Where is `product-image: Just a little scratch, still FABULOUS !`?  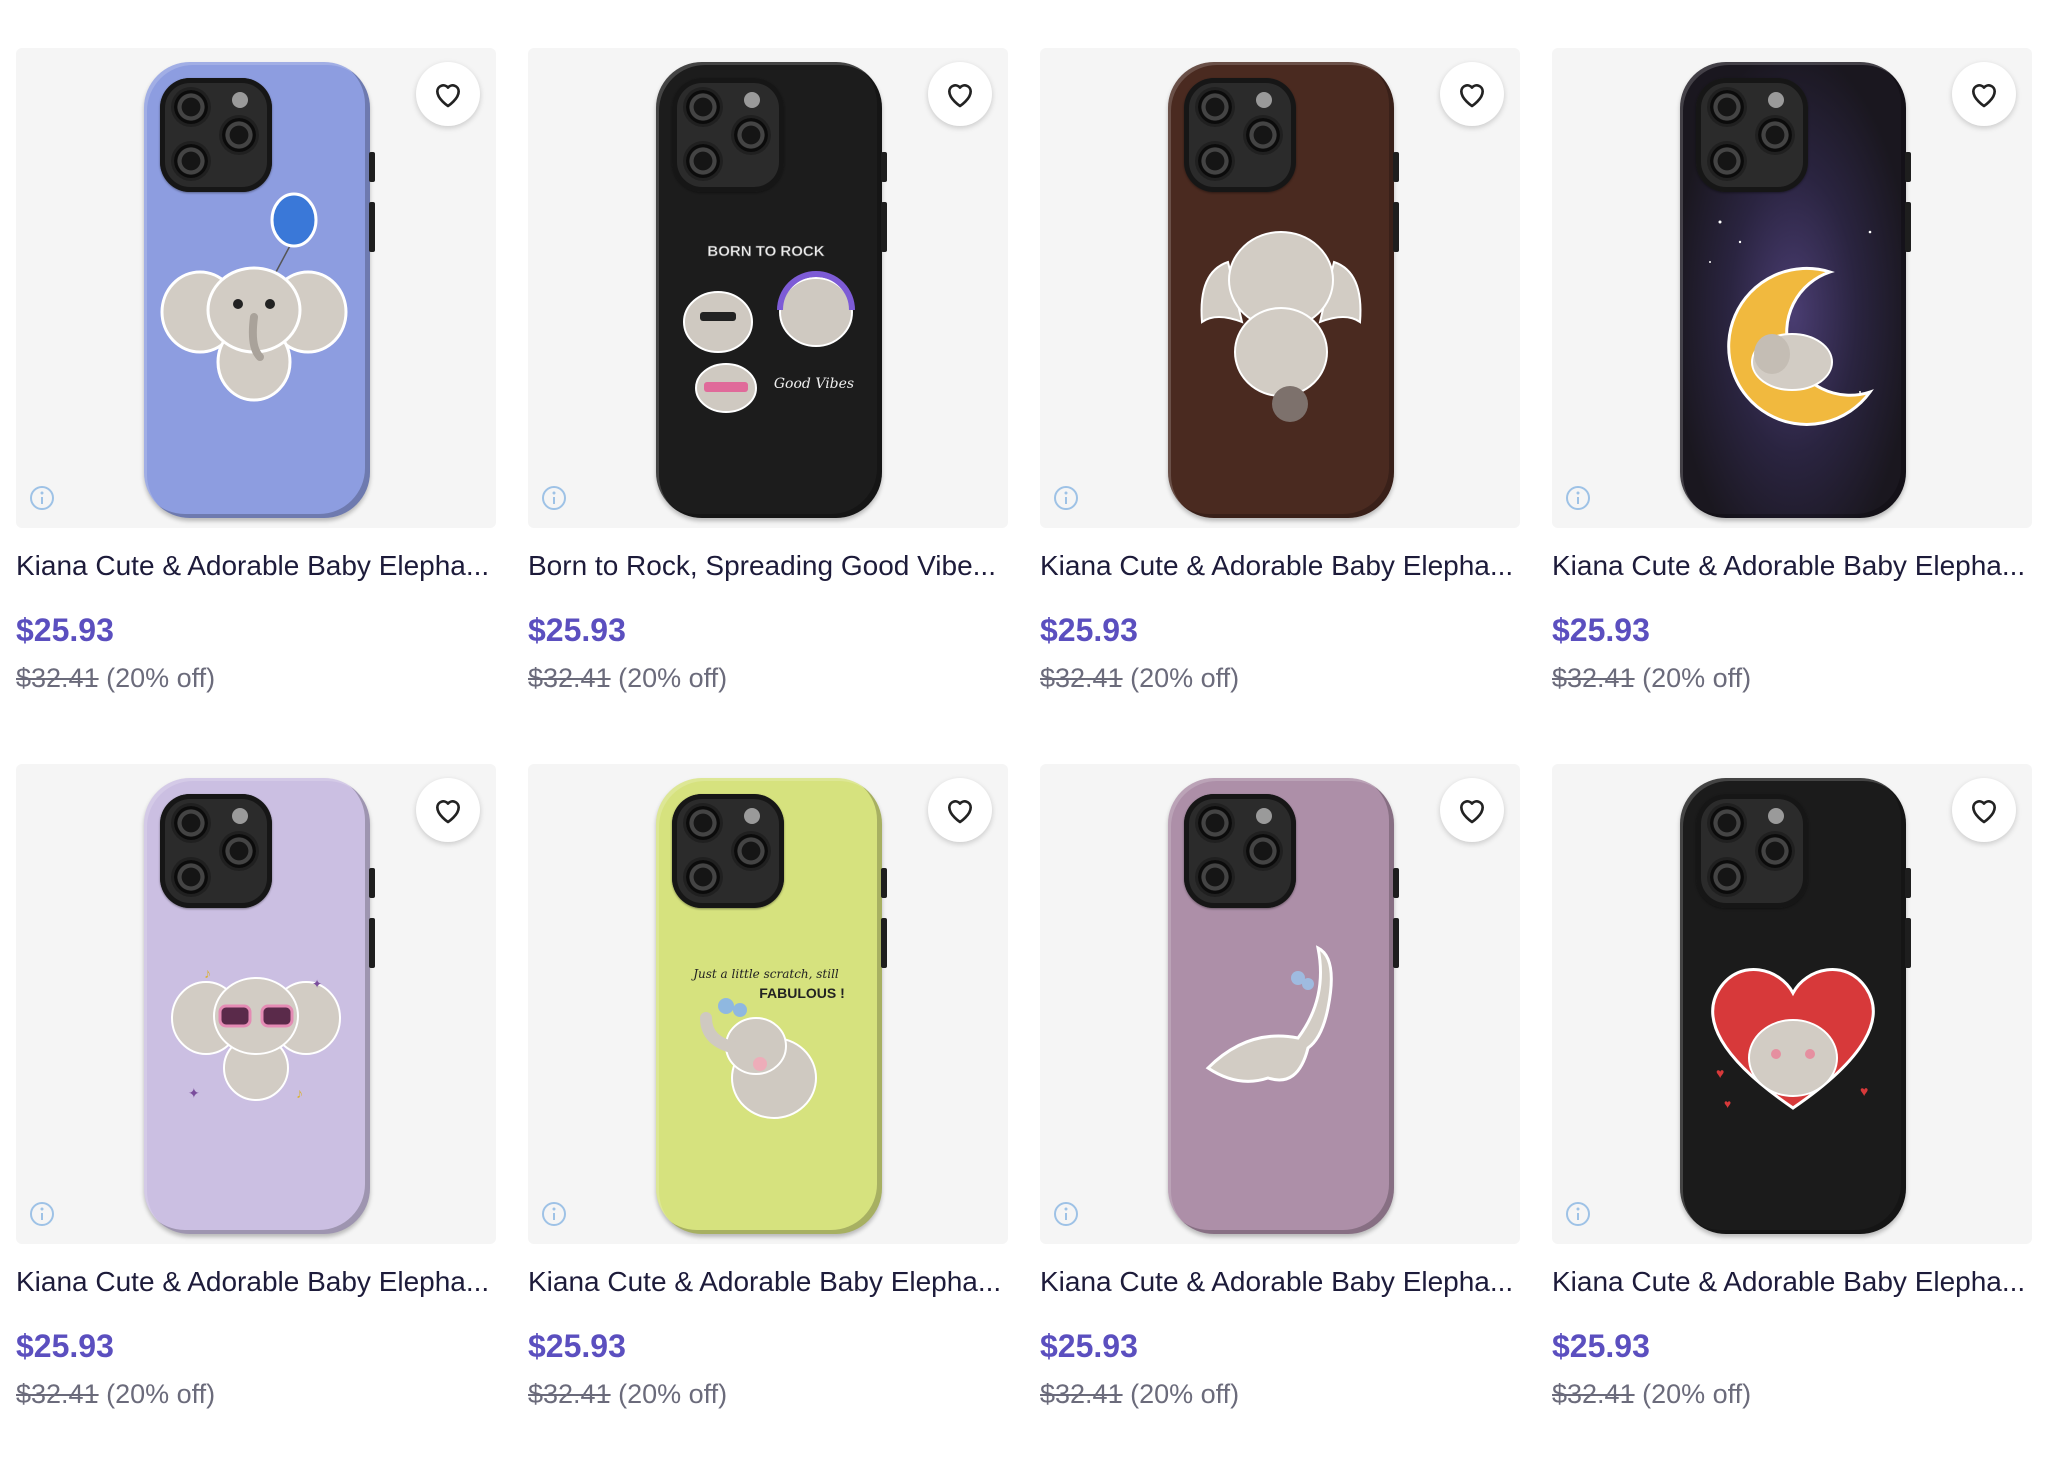
product-image: Just a little scratch, still FABULOUS ! is located at coordinates (768, 1004).